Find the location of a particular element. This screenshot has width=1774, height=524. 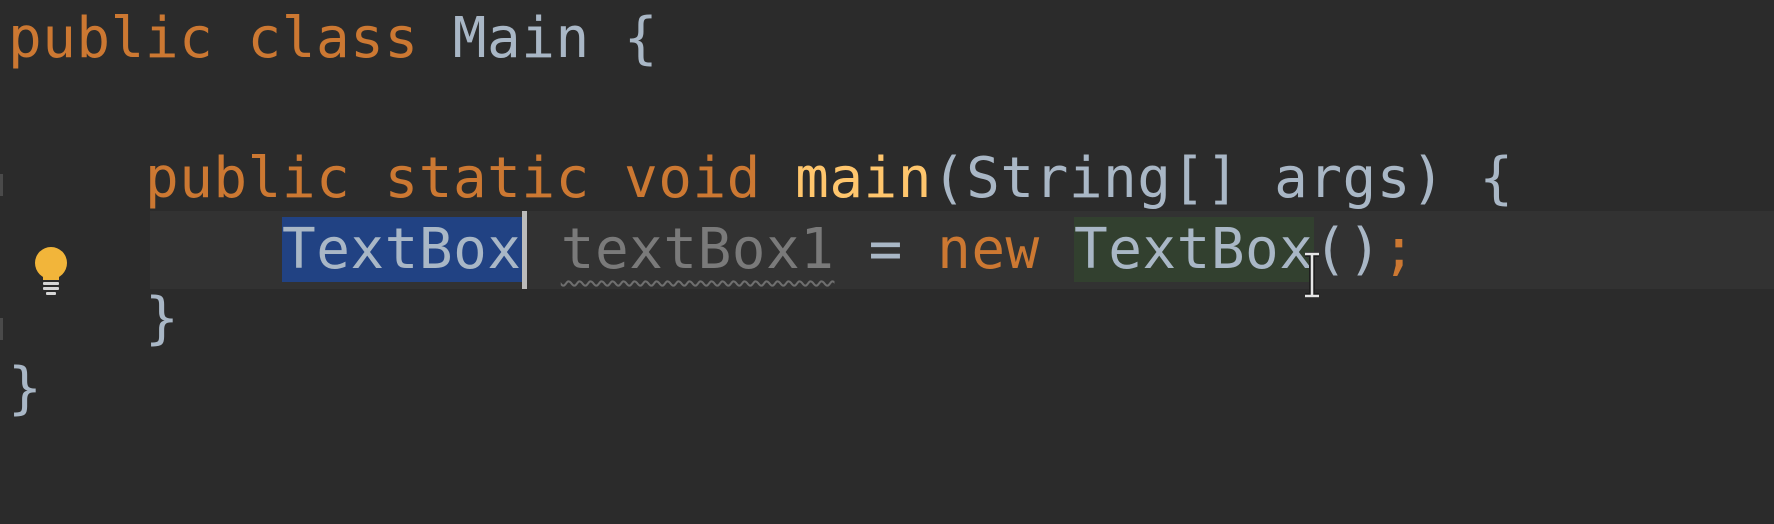

code-line-content: public static void main(String[] args) { is located at coordinates (829, 179).